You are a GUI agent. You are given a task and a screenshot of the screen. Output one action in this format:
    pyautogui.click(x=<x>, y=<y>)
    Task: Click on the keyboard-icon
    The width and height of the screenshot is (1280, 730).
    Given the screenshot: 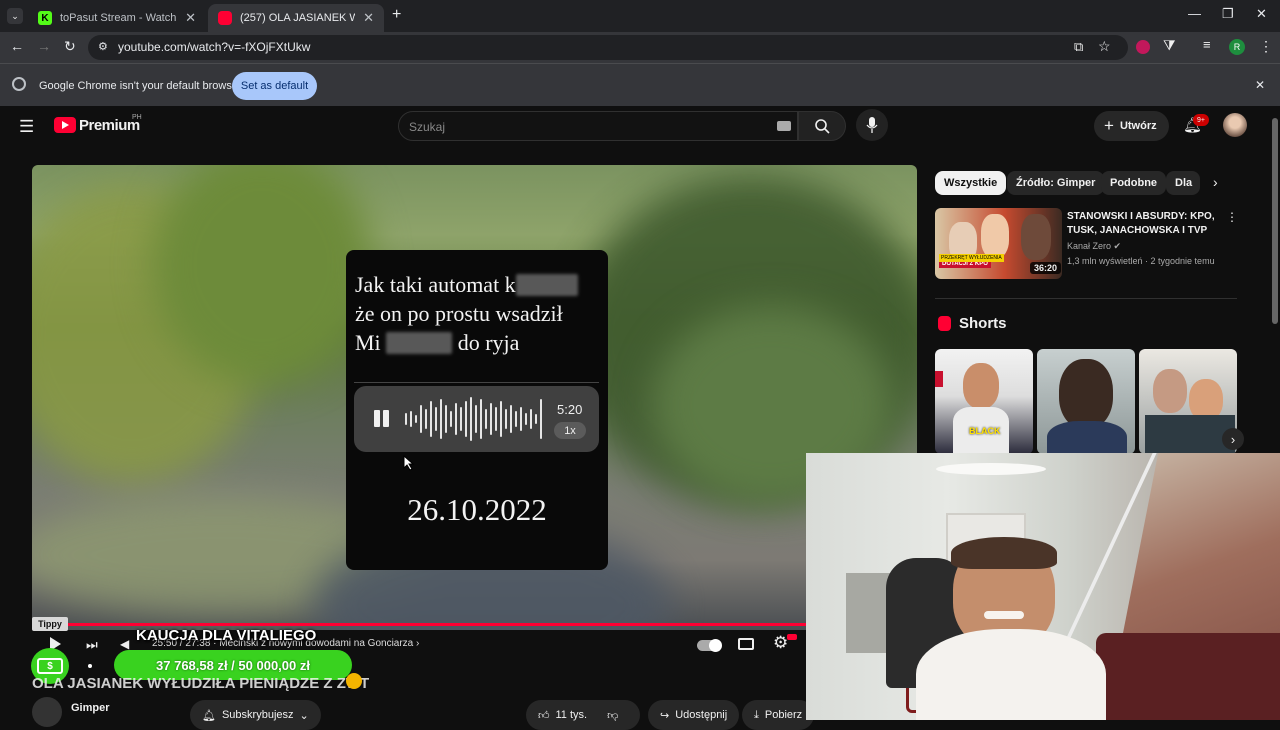 What is the action you would take?
    pyautogui.click(x=784, y=126)
    